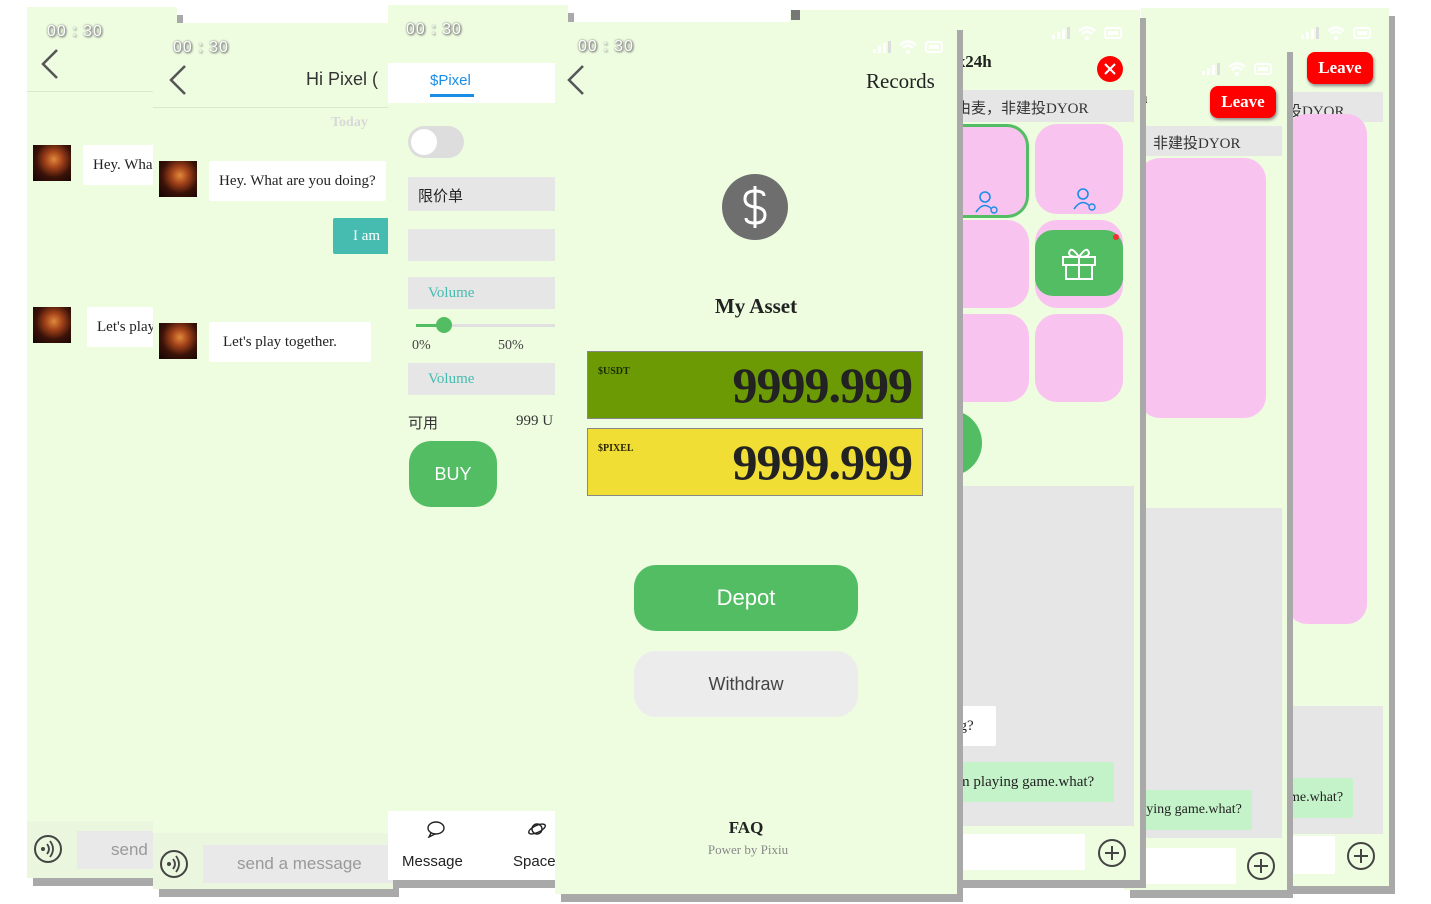  I want to click on slider-min-label: 0%, so click(421, 345).